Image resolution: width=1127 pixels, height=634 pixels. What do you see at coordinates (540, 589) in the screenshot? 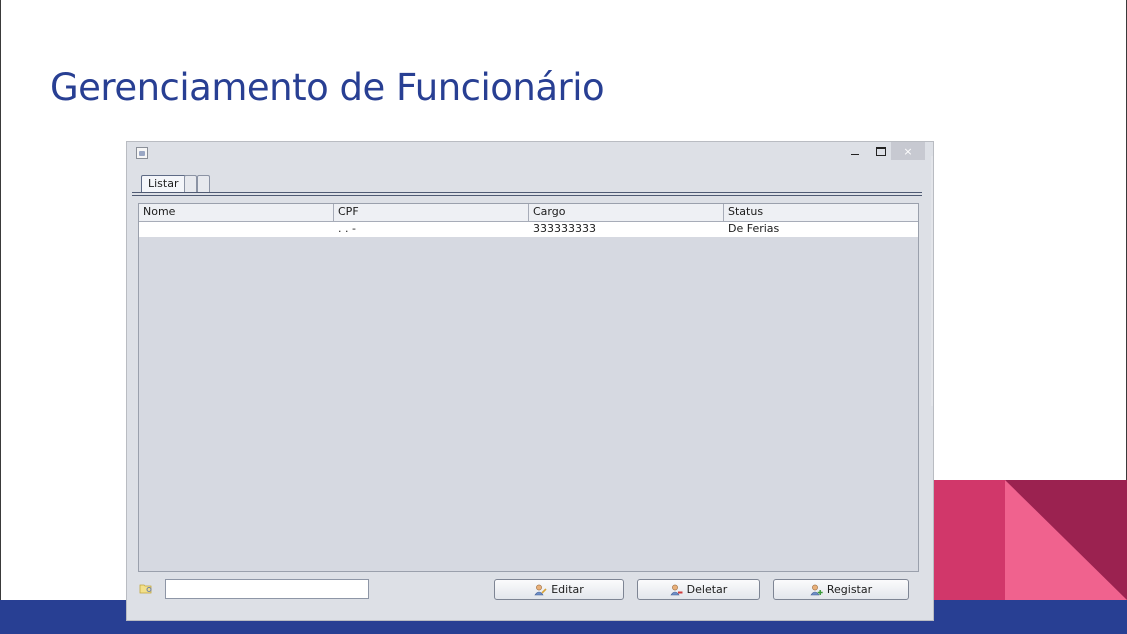
I see `user-edit-icon` at bounding box center [540, 589].